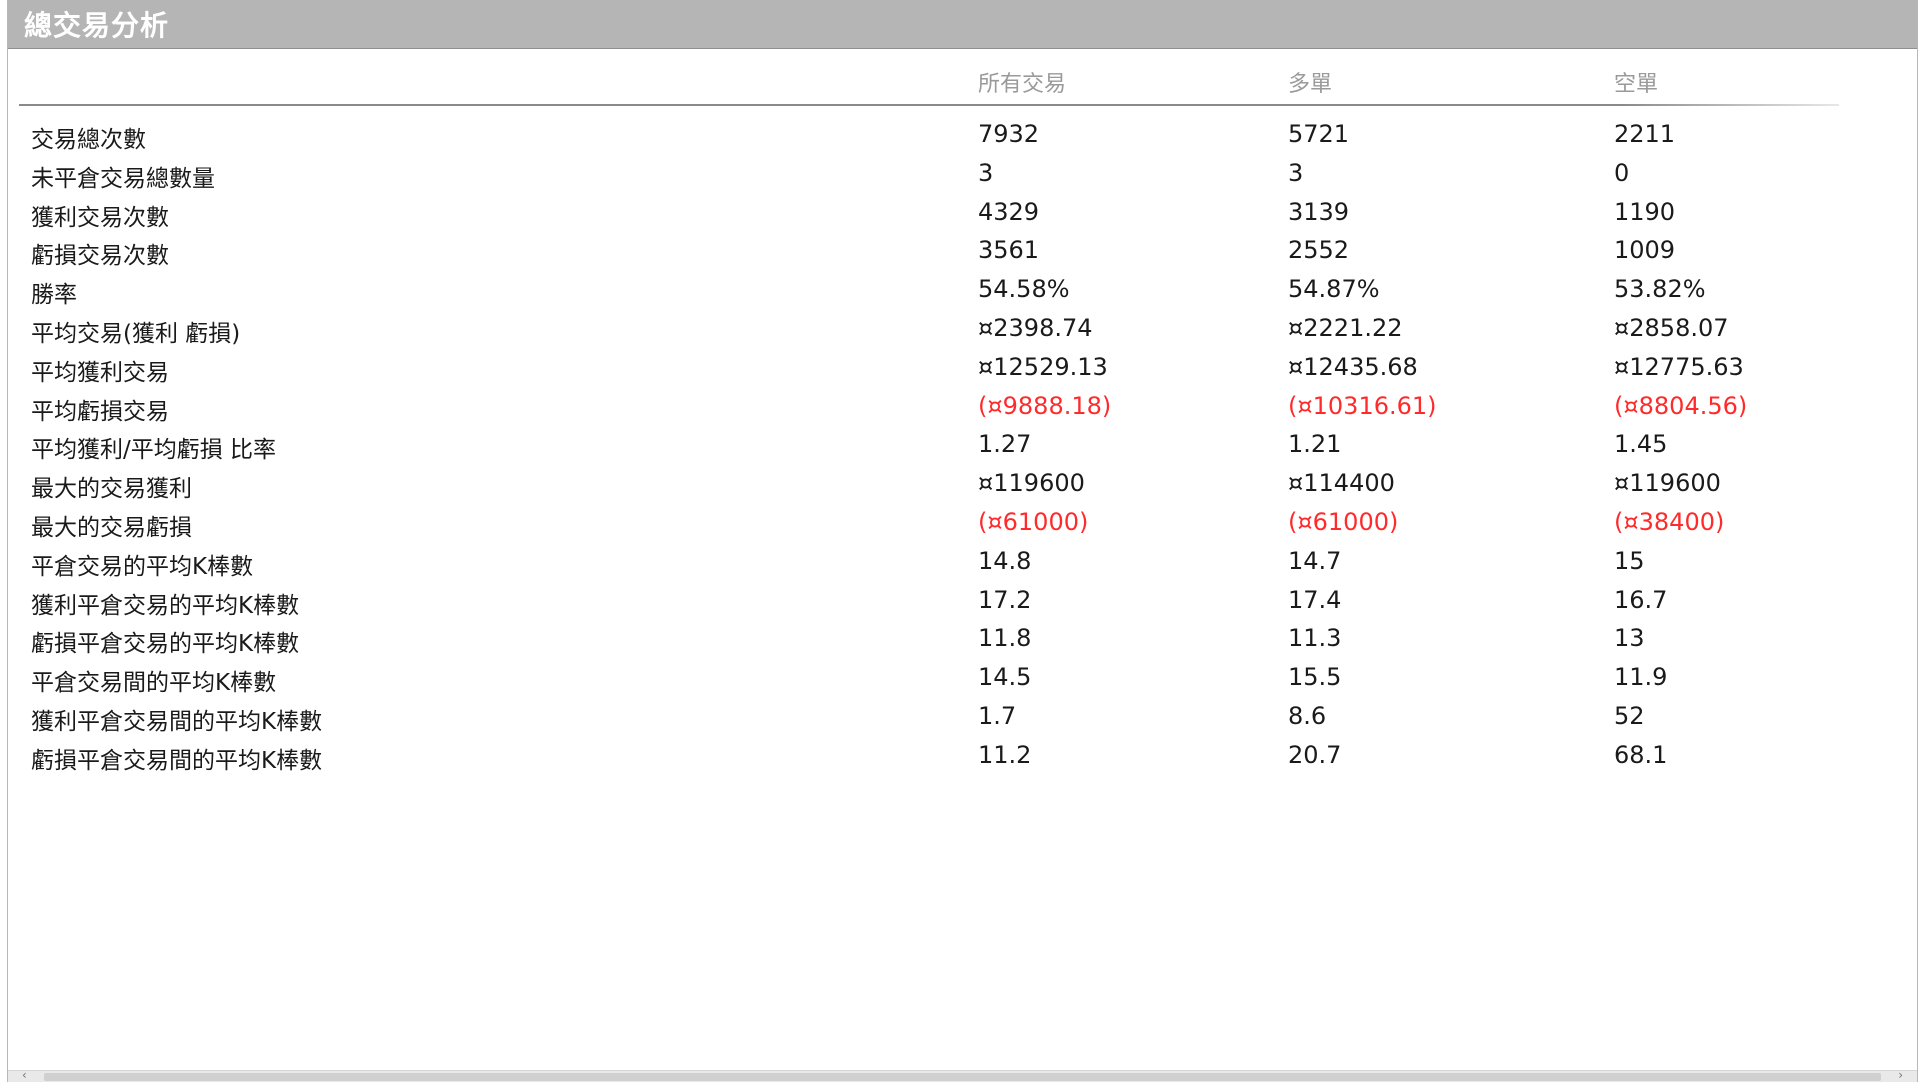 This screenshot has width=1925, height=1082. I want to click on table-row: 交易總次數 7932 5721 2211, so click(929, 136).